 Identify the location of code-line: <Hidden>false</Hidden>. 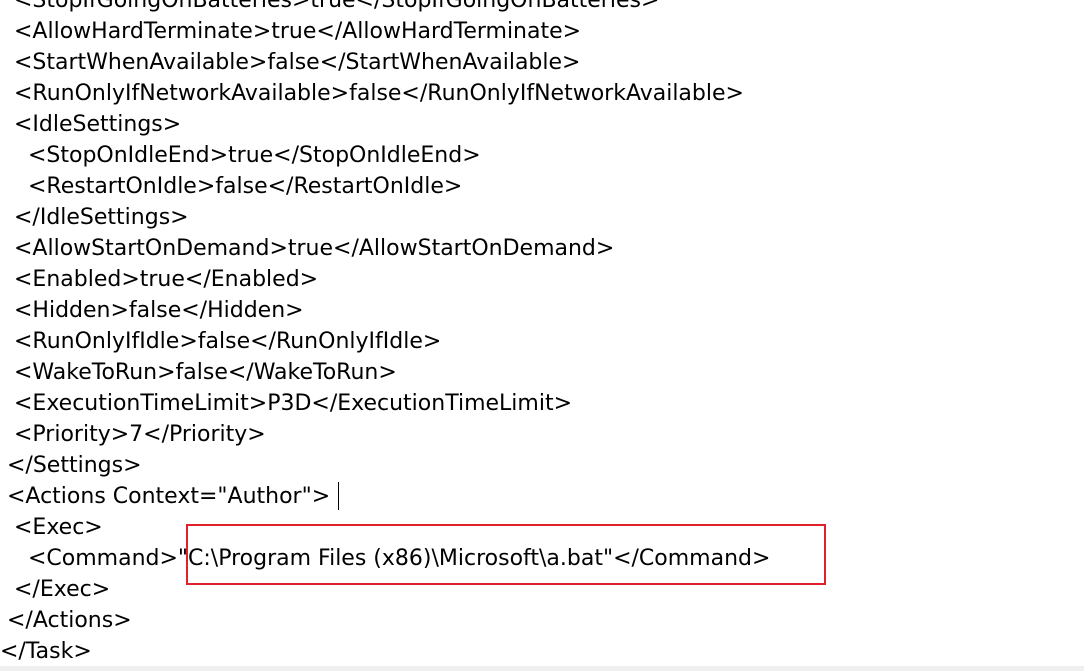
(152, 310).